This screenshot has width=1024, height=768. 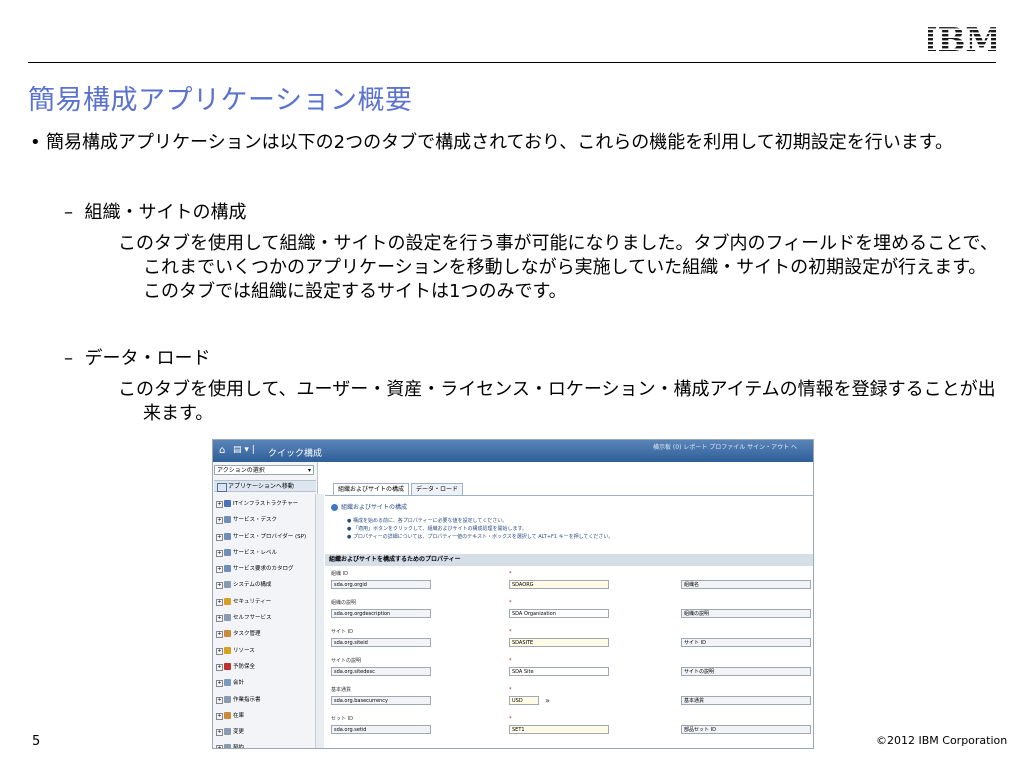 I want to click on property-description-field: 組織名, so click(x=746, y=584).